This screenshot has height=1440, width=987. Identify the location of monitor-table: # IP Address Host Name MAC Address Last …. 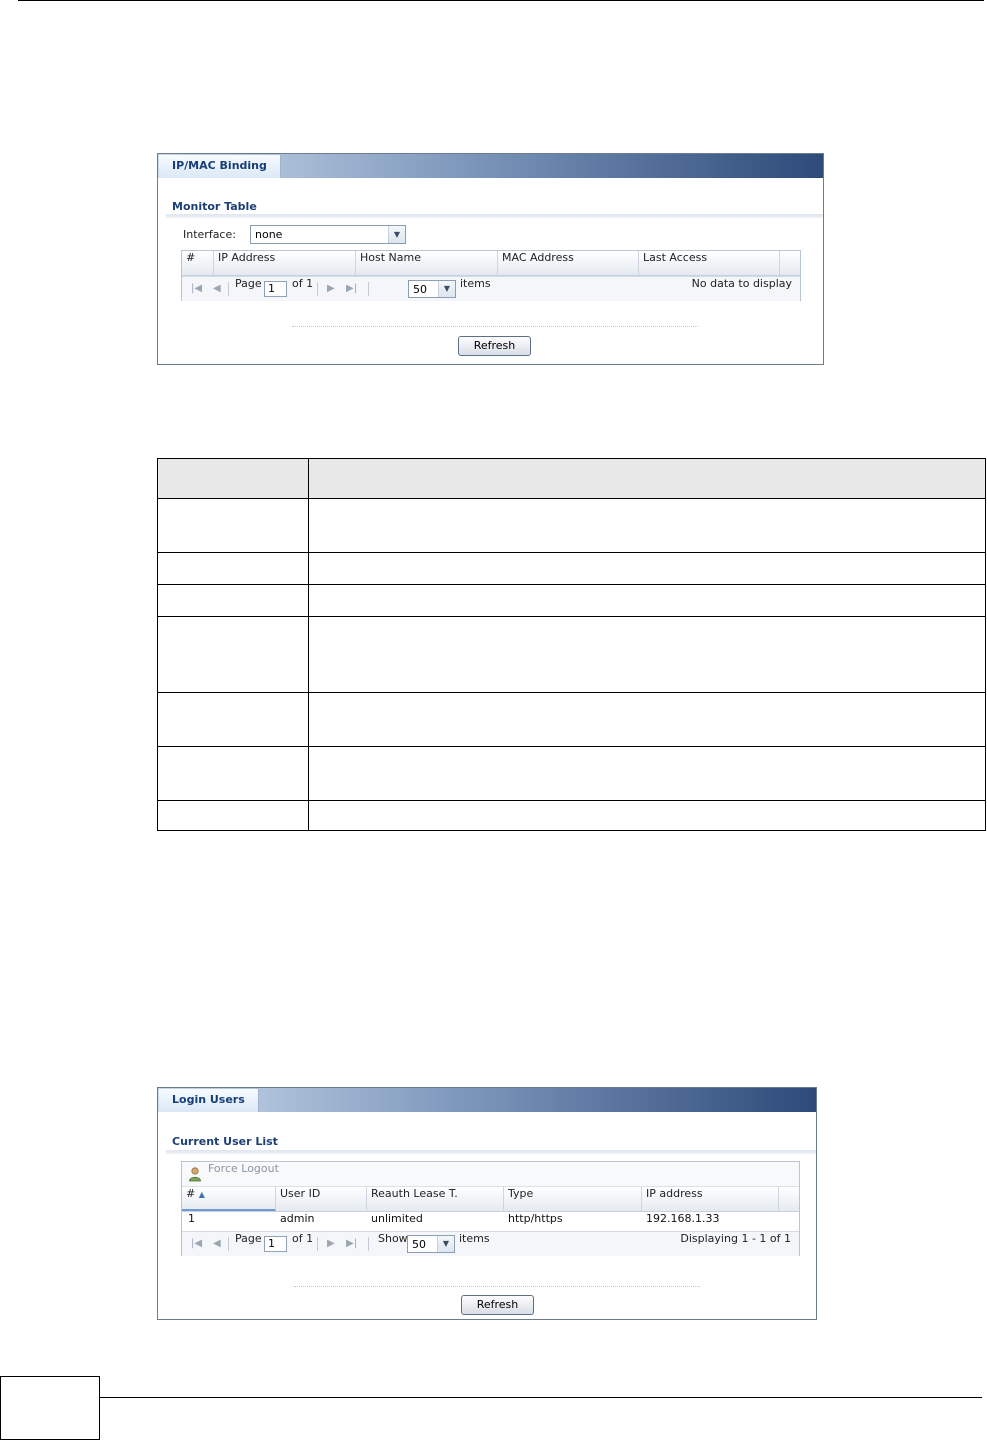
(491, 275).